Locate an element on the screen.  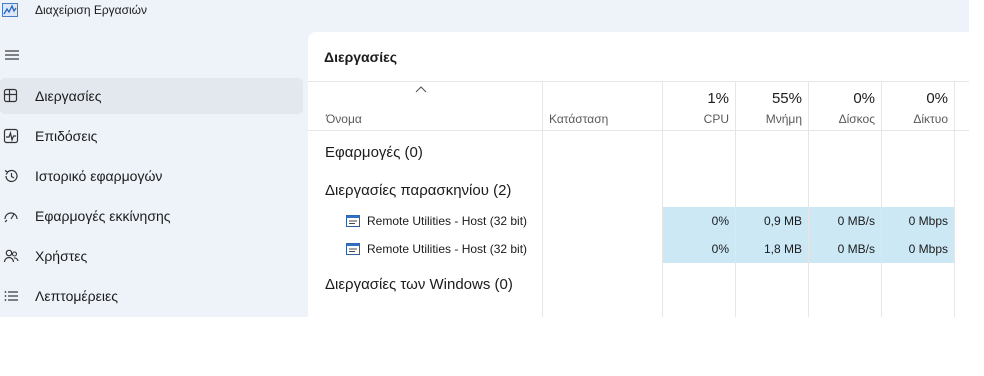
users-icon is located at coordinates (11, 256).